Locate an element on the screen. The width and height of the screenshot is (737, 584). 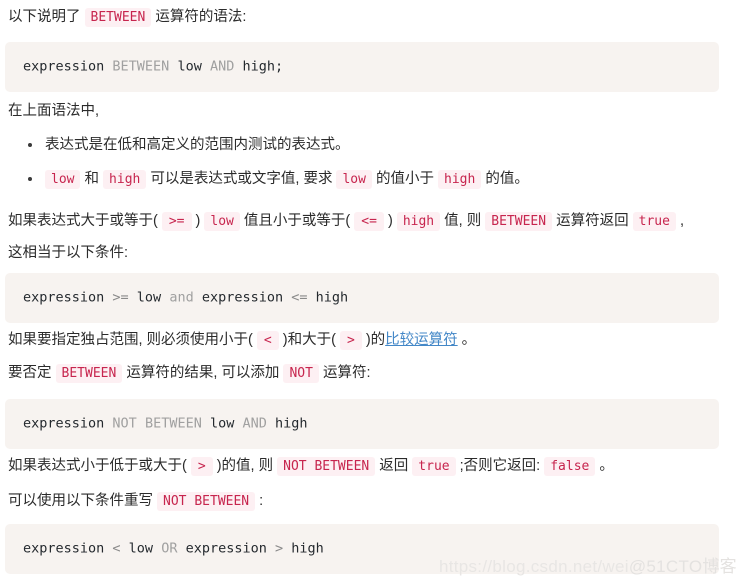
text-run: 运算符: is located at coordinates (344, 373).